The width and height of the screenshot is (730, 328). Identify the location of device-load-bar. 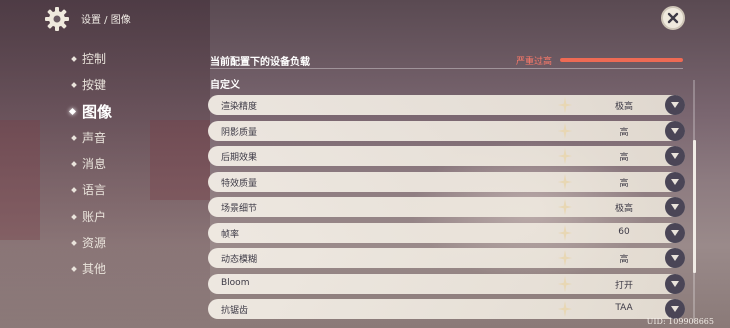
(621, 60).